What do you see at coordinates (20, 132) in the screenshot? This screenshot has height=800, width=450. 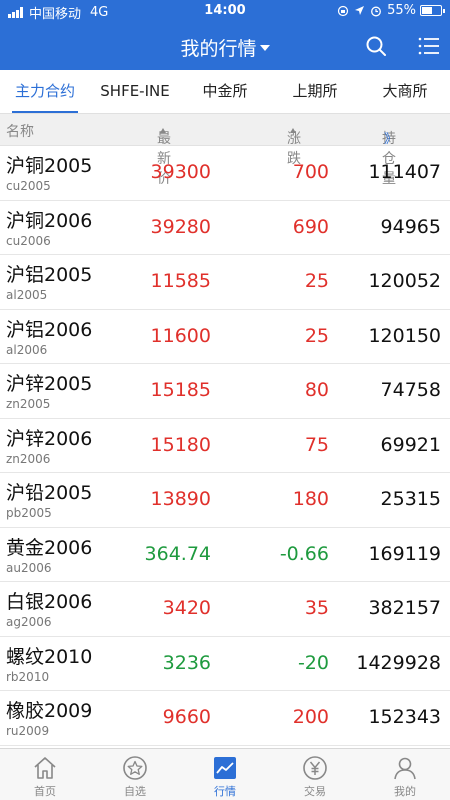 I see `col-name: 名称` at bounding box center [20, 132].